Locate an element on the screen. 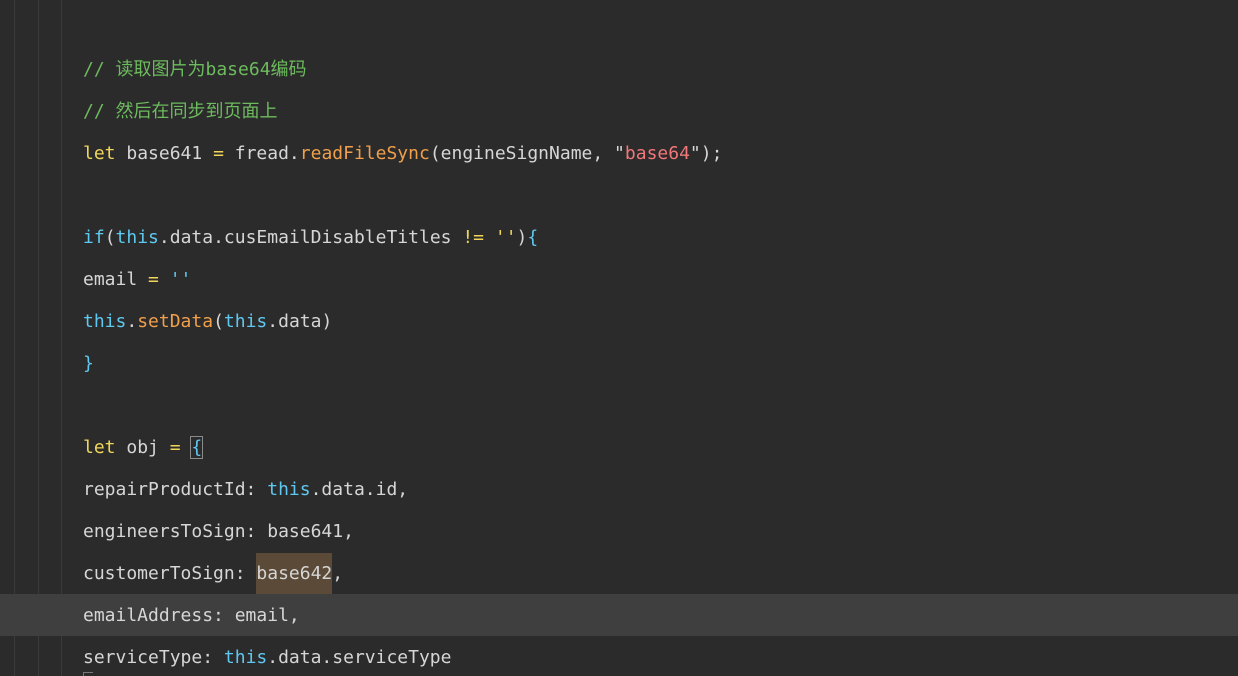 The height and width of the screenshot is (676, 1238). code-token: if is located at coordinates (94, 237).